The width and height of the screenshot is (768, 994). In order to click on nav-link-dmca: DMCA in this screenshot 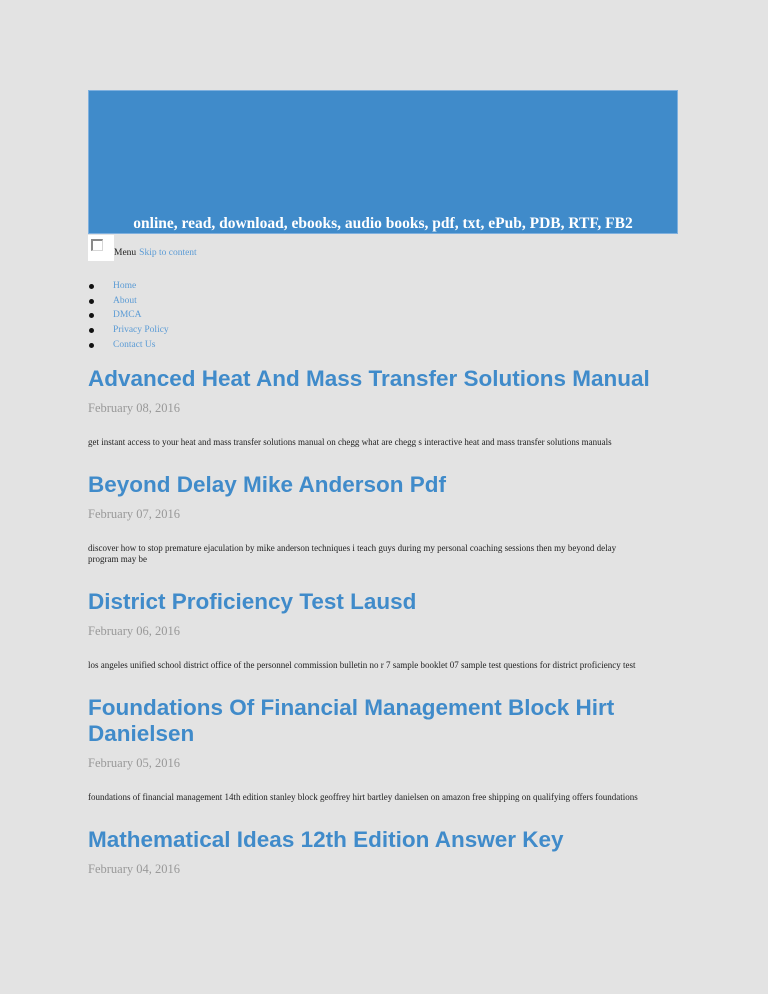, I will do `click(127, 315)`.